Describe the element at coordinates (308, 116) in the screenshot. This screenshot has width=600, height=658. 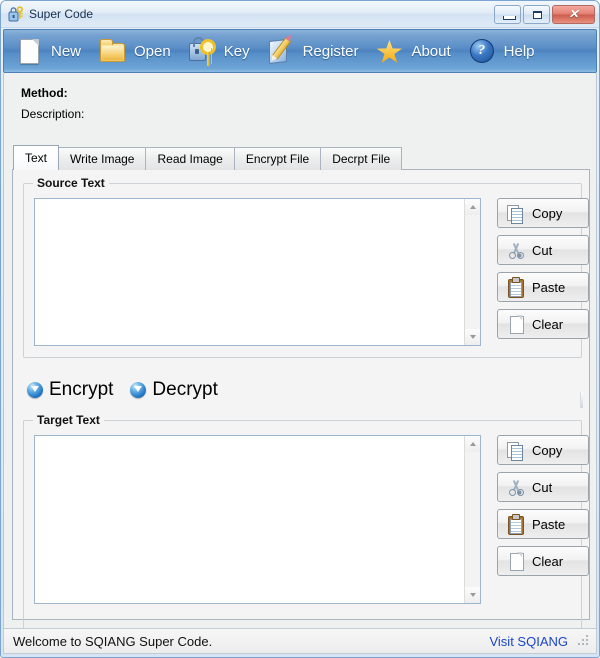
I see `description-row: Description:` at that location.